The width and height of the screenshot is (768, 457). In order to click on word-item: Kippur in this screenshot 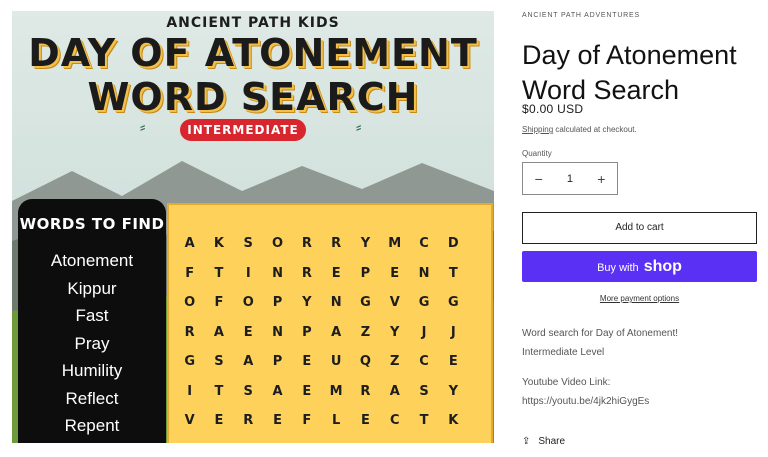, I will do `click(92, 288)`.